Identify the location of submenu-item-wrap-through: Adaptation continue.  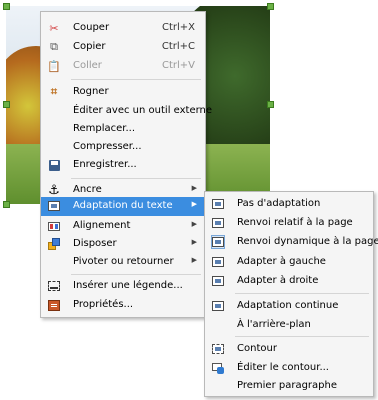
(289, 306).